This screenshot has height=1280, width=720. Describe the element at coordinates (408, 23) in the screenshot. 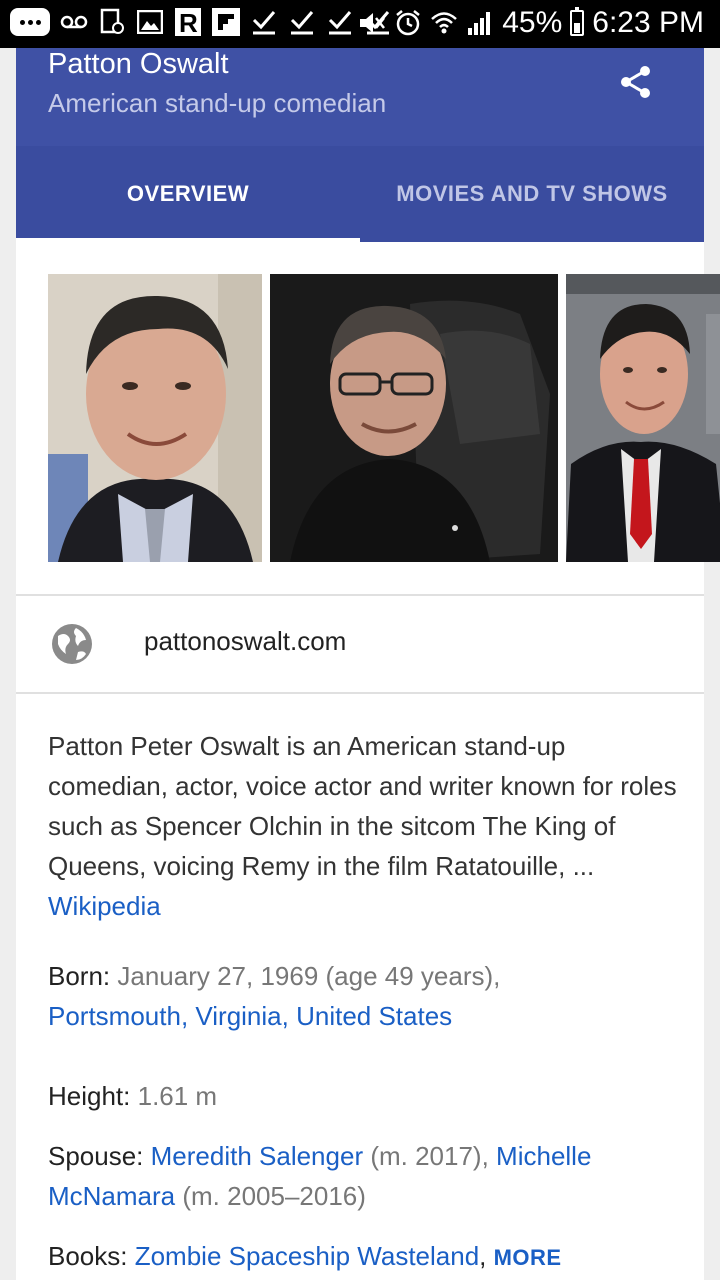

I see `alarm-icon` at that location.